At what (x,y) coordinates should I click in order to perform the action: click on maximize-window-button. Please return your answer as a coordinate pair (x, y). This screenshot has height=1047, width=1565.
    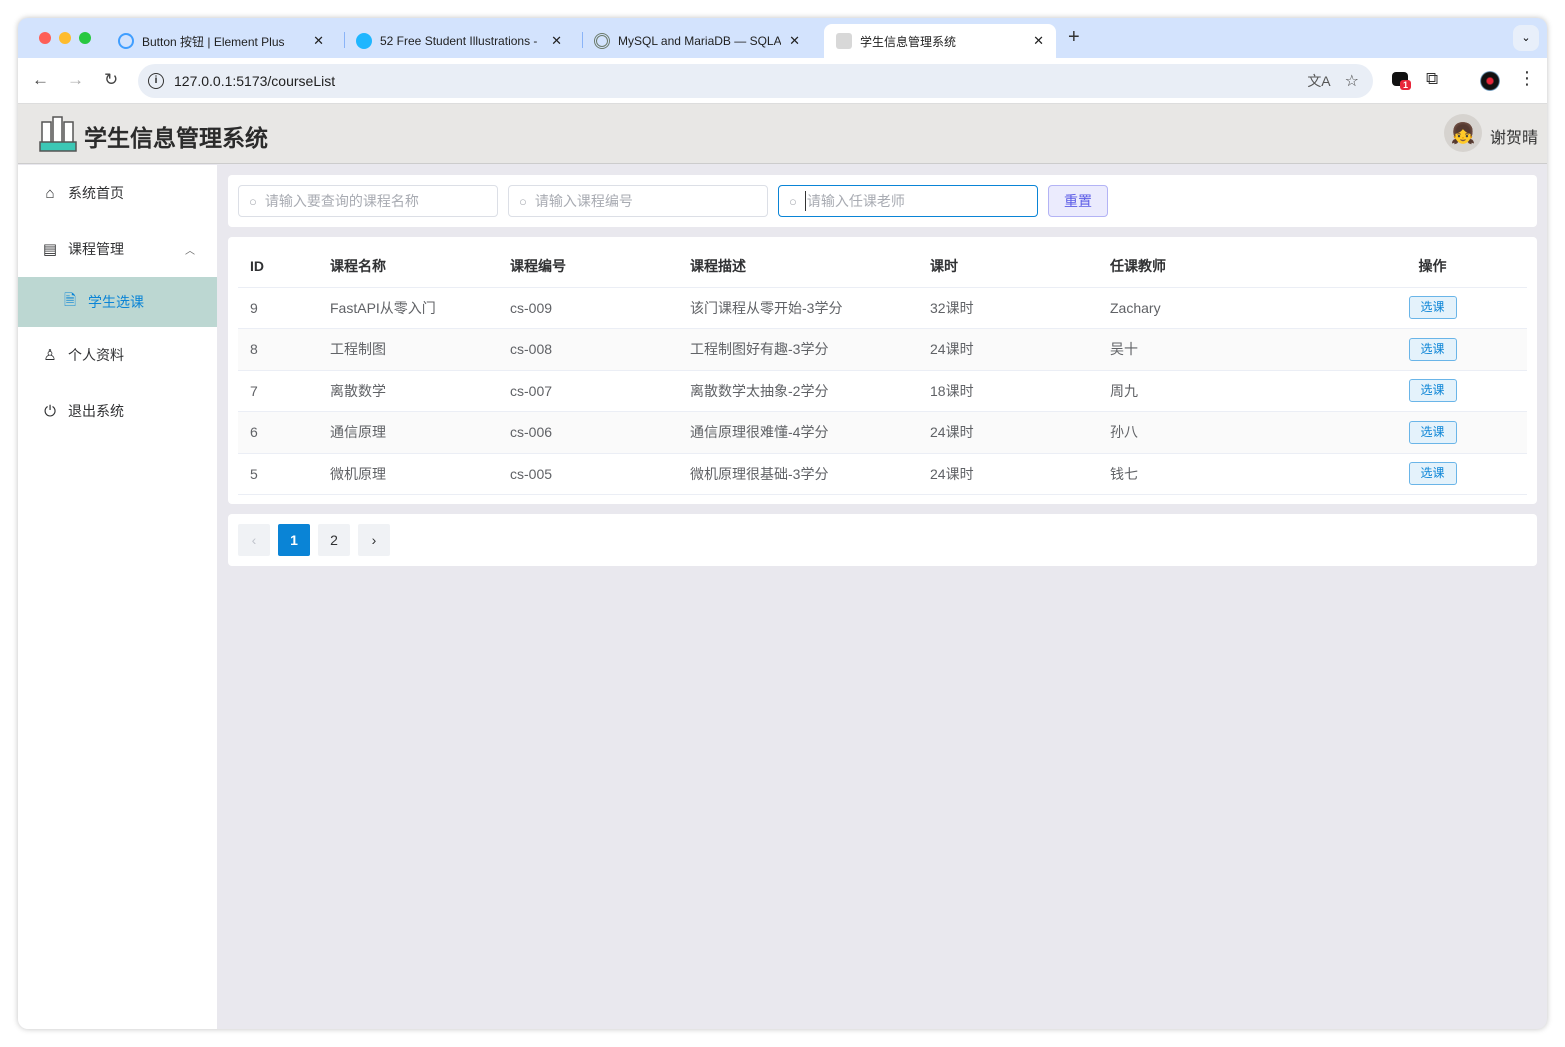
    Looking at the image, I should click on (85, 38).